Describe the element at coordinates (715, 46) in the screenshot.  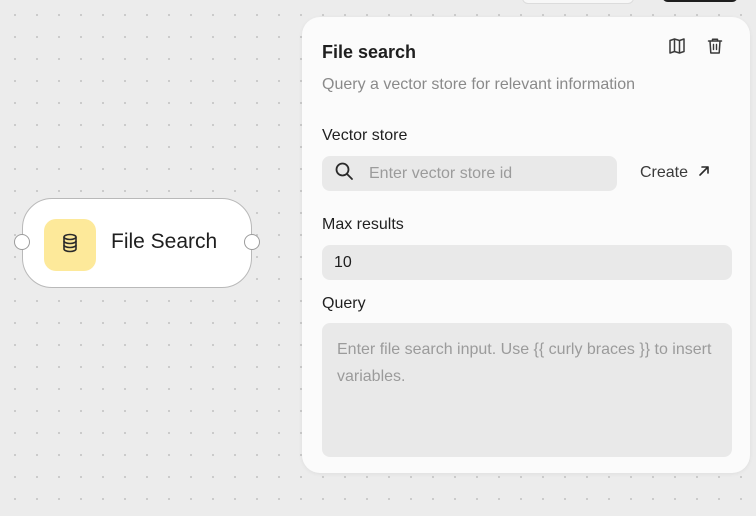
I see `trash-icon` at that location.